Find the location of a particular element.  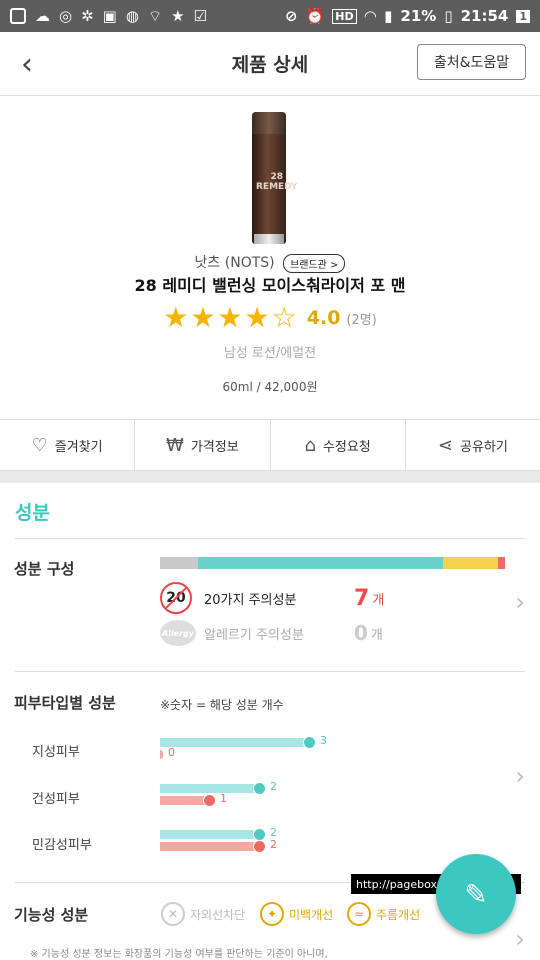

skin-type-label: 피부타입별 성분 is located at coordinates (65, 703).